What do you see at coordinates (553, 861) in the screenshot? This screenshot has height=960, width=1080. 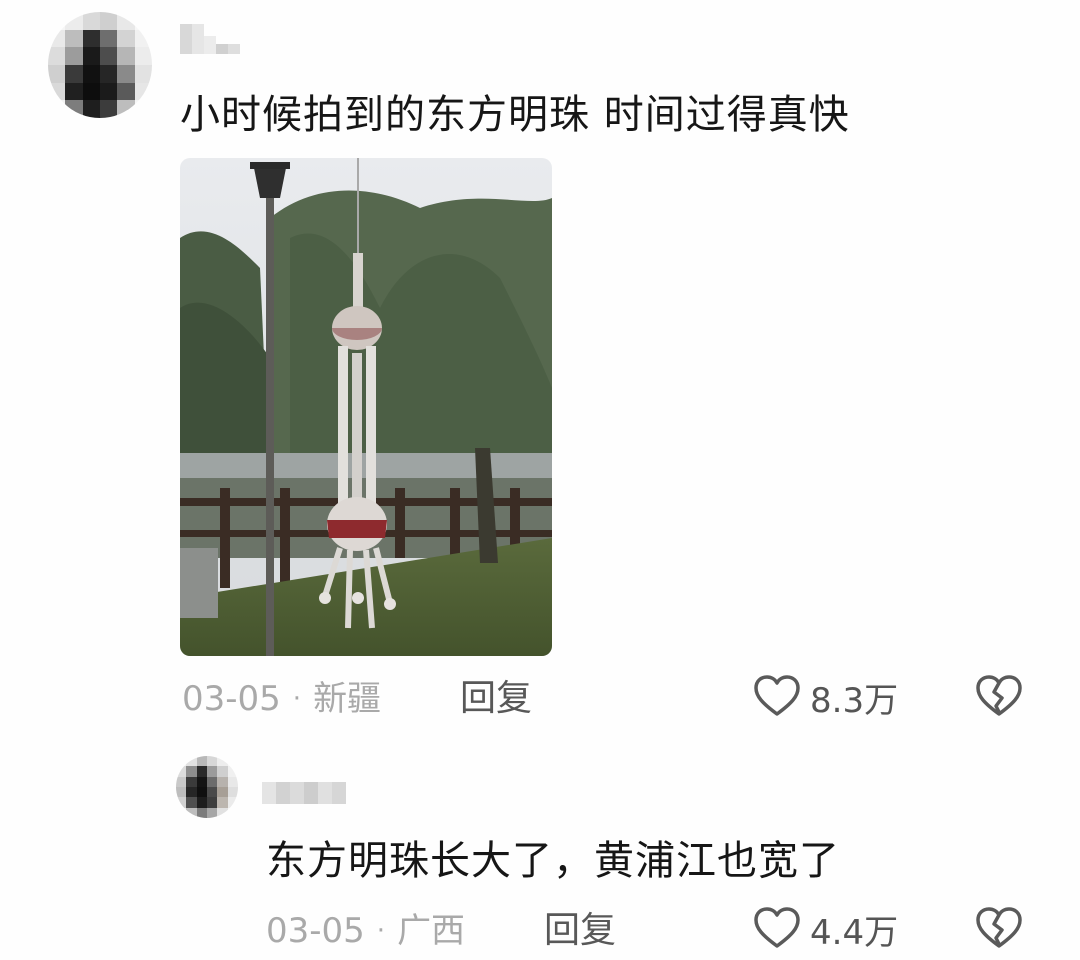 I see `reply-comment-text: 东方明珠长大了，黄浦江也宽了` at bounding box center [553, 861].